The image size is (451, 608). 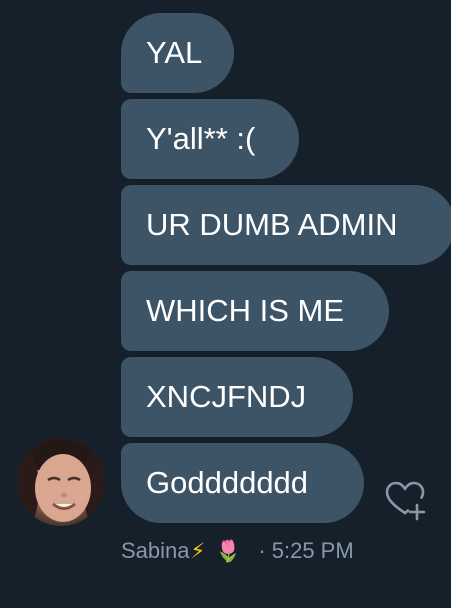 I want to click on message-bubble-1: YAL, so click(x=177, y=53).